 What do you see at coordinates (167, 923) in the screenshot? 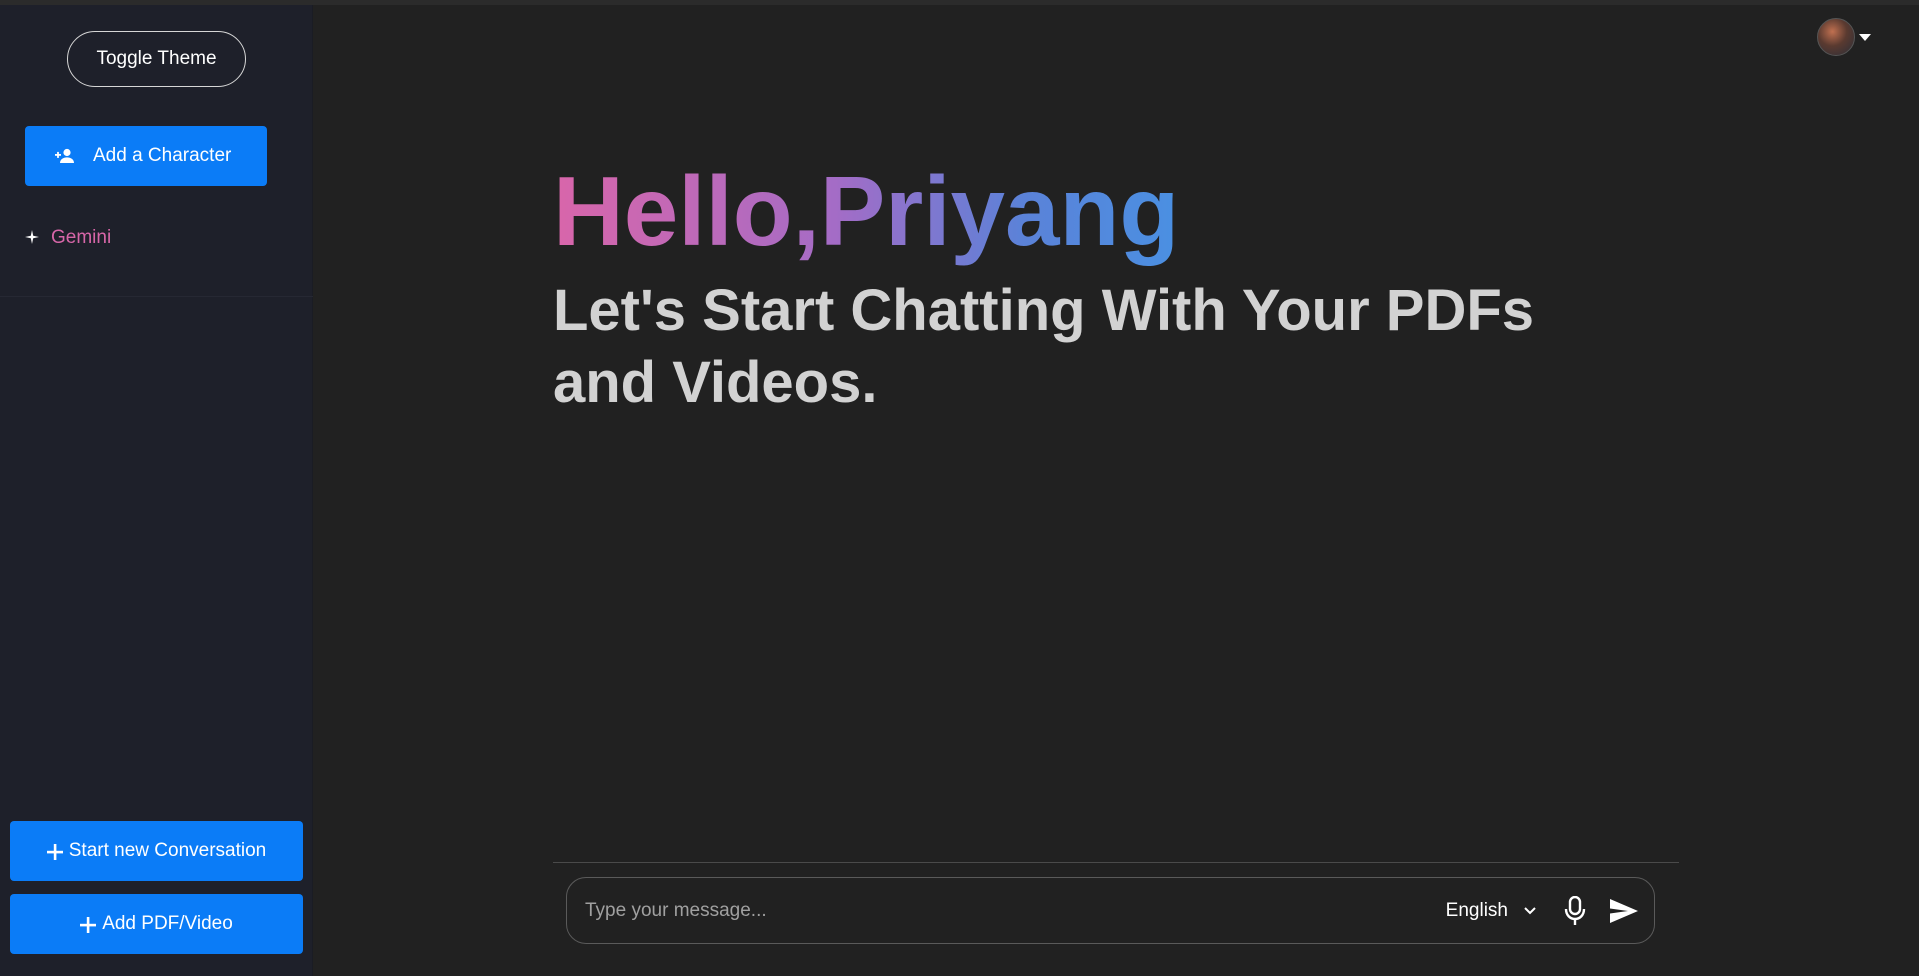
I see `add-pdf-video-label: Add PDF/Video` at bounding box center [167, 923].